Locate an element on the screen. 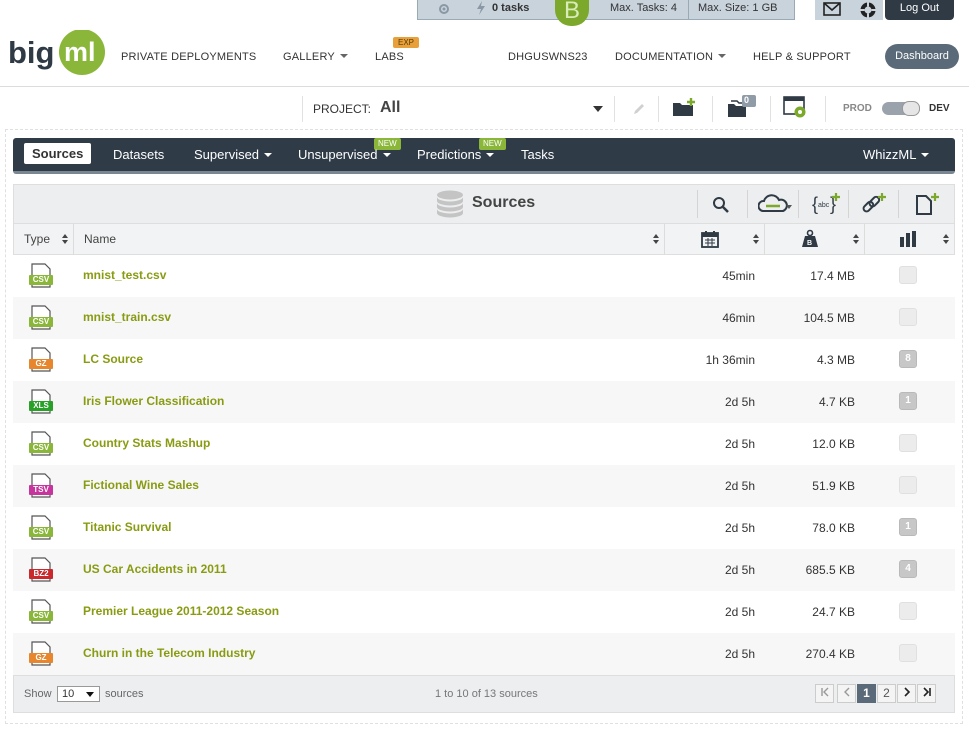 This screenshot has height=731, width=969. support-lifebuoy-icon is located at coordinates (868, 11).